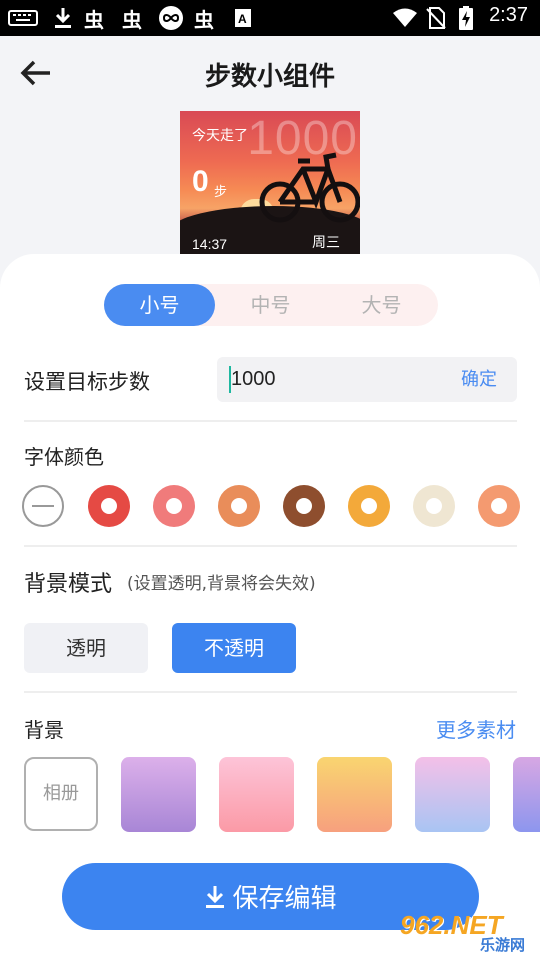 This screenshot has height=960, width=540. I want to click on confirm-button: 确定, so click(479, 379).